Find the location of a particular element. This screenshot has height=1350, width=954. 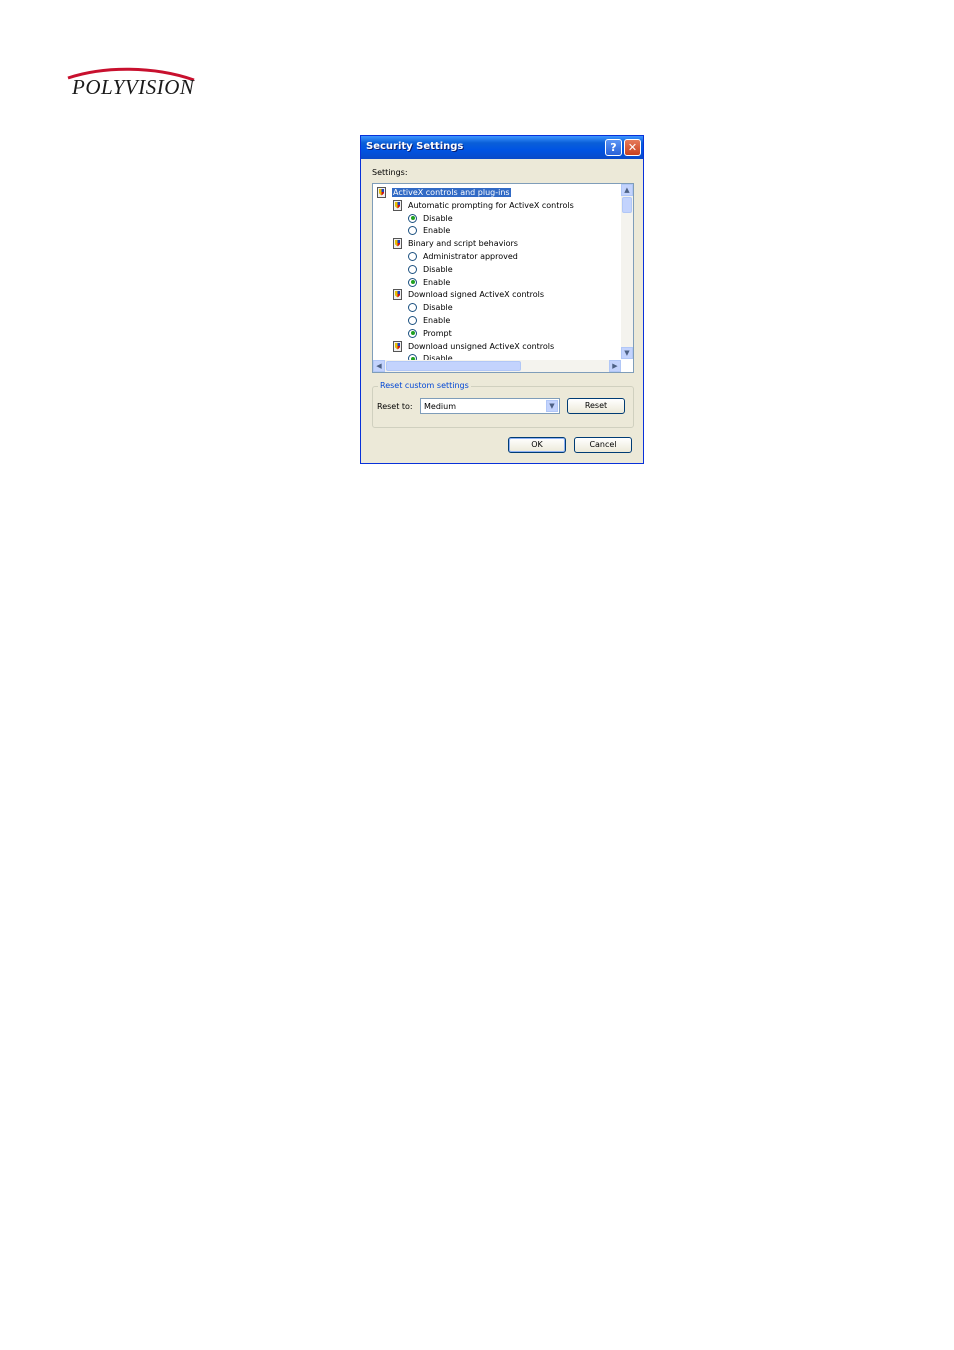

close-button: ✕ is located at coordinates (632, 147).